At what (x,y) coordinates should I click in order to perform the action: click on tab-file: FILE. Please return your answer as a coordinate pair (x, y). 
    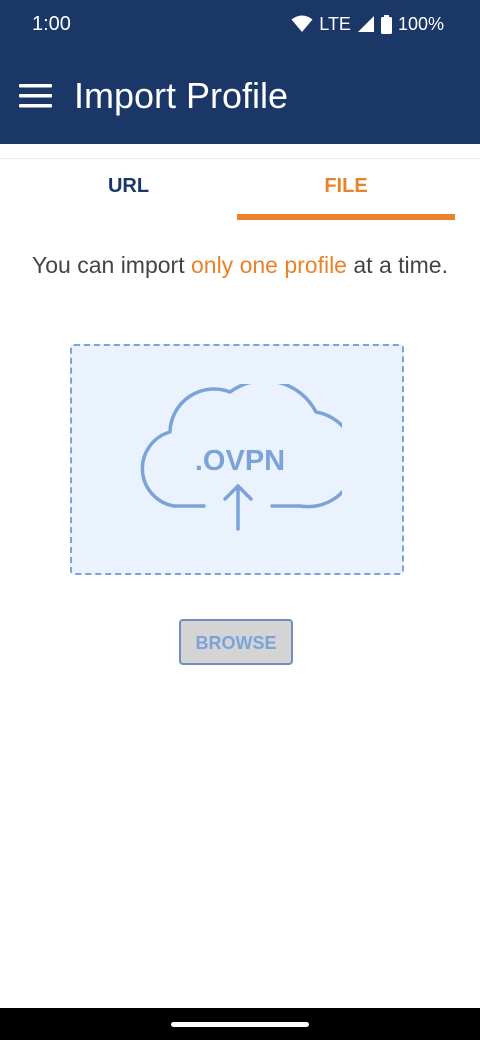
    Looking at the image, I should click on (346, 183).